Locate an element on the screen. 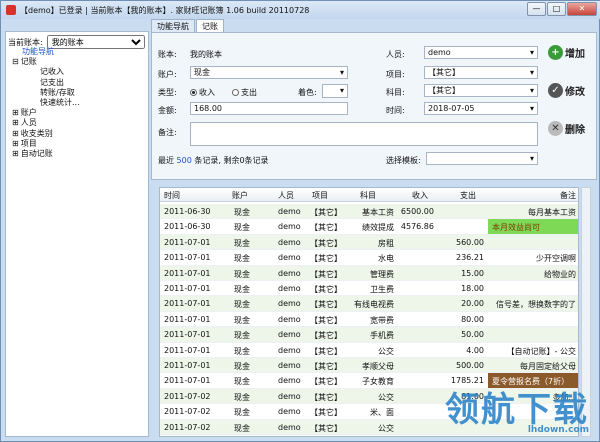  edit-button: ✓ 修改 is located at coordinates (566, 90).